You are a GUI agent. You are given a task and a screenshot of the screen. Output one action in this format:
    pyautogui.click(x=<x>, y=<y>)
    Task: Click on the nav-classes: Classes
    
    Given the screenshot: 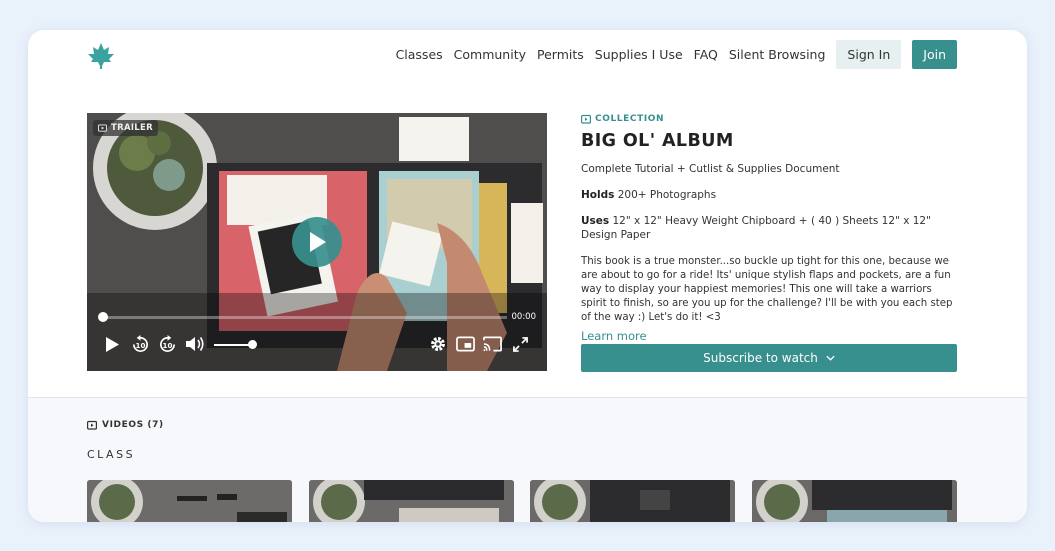 What is the action you would take?
    pyautogui.click(x=419, y=54)
    